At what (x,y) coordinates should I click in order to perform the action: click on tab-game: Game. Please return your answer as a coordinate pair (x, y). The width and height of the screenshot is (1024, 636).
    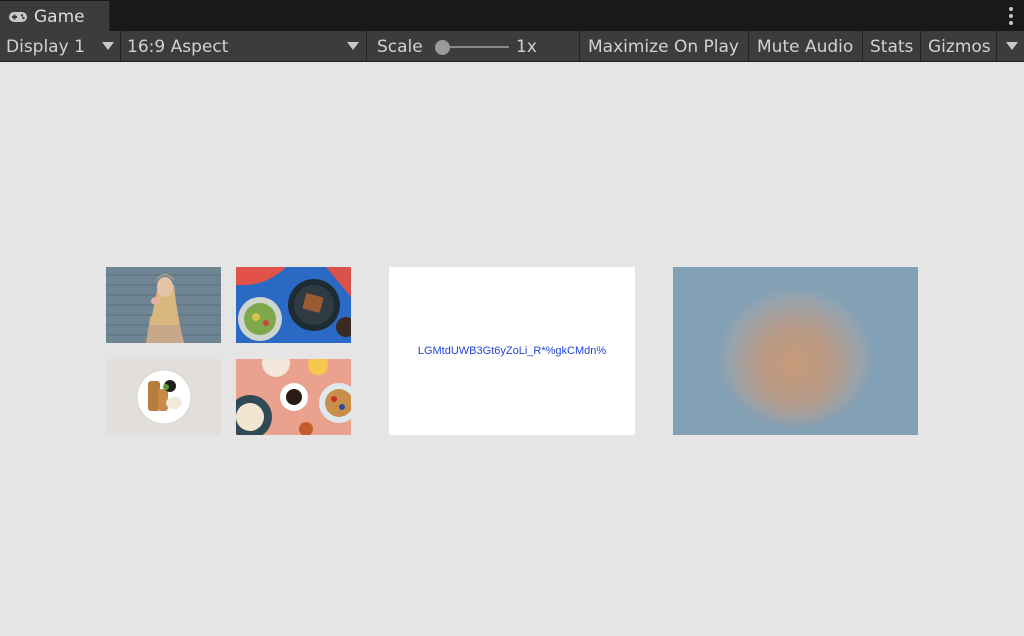
    Looking at the image, I should click on (55, 16).